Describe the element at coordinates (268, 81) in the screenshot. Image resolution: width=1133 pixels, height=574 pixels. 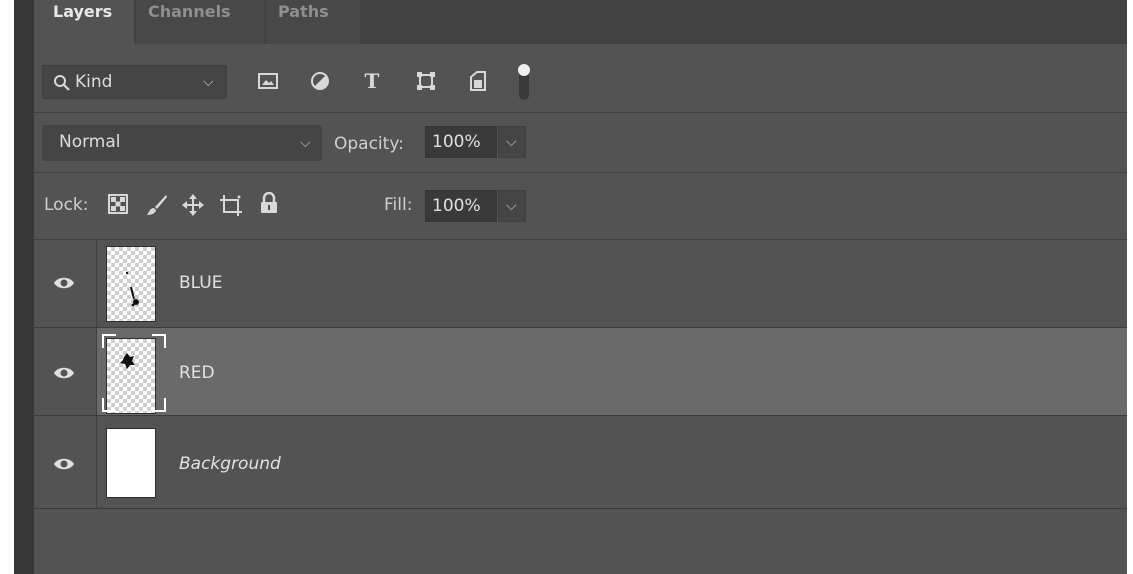
I see `image-filter-icon` at that location.